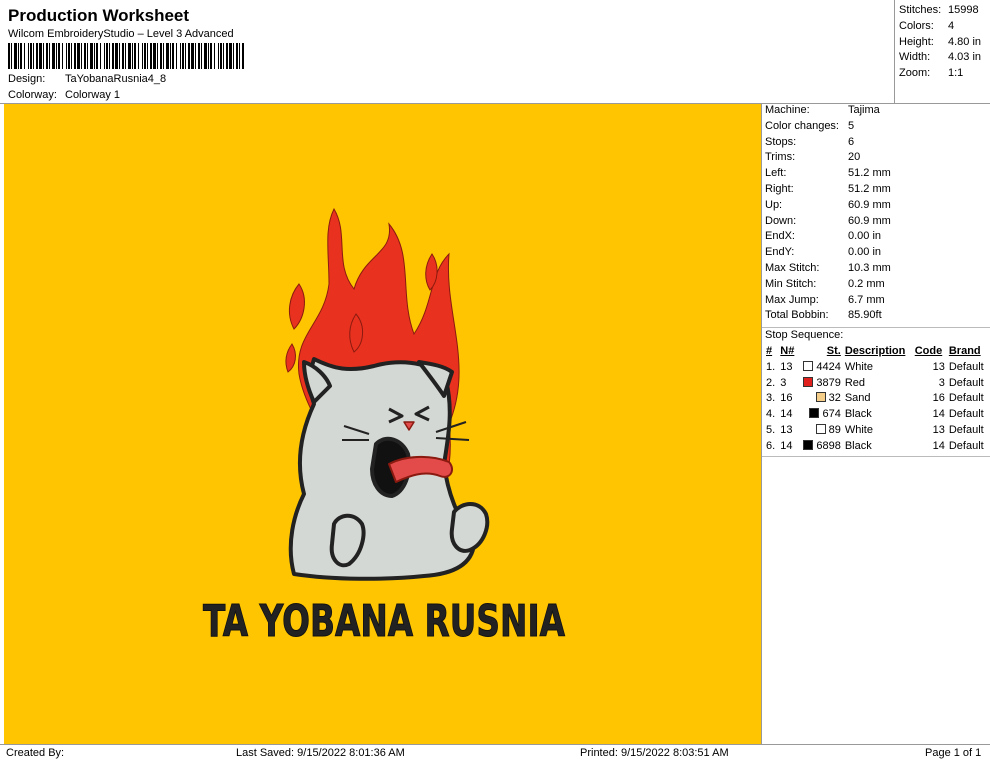 Image resolution: width=990 pixels, height=762 pixels. What do you see at coordinates (941, 382) in the screenshot?
I see `color-code: 3` at bounding box center [941, 382].